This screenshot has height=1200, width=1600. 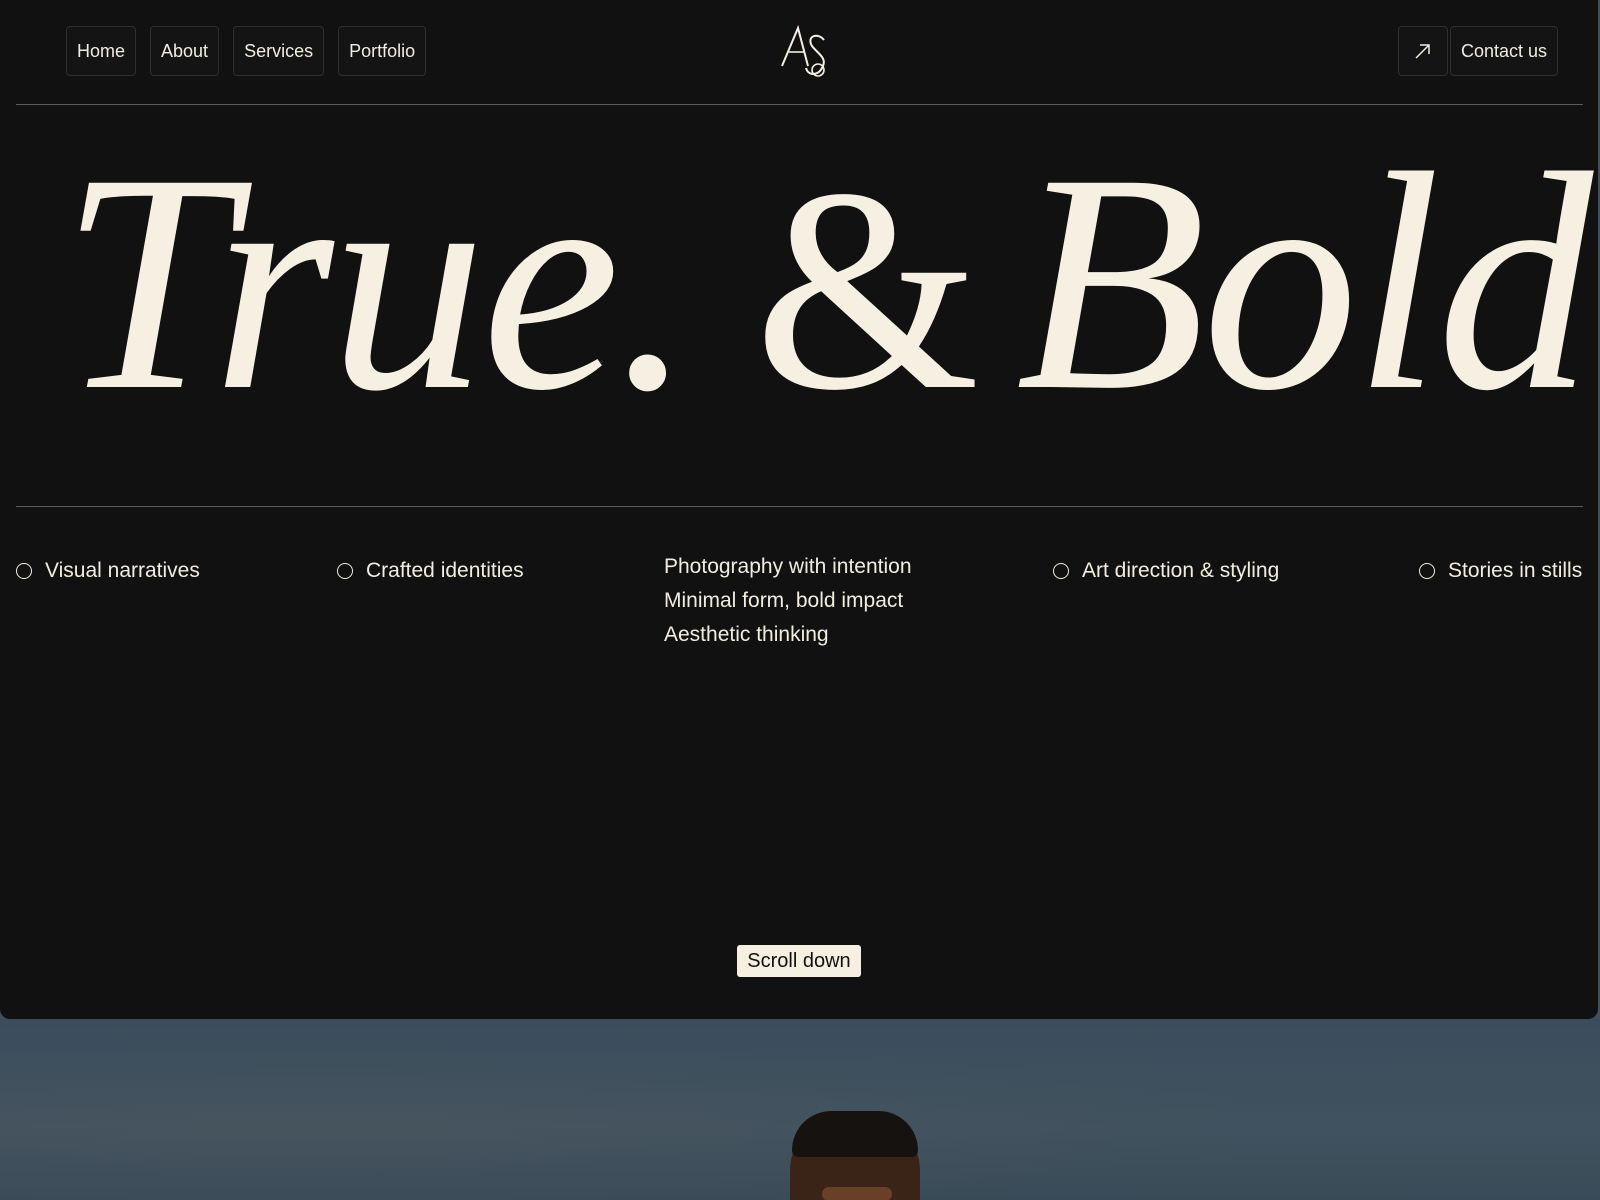 What do you see at coordinates (788, 566) in the screenshot?
I see `tagline-line: Photography with intention` at bounding box center [788, 566].